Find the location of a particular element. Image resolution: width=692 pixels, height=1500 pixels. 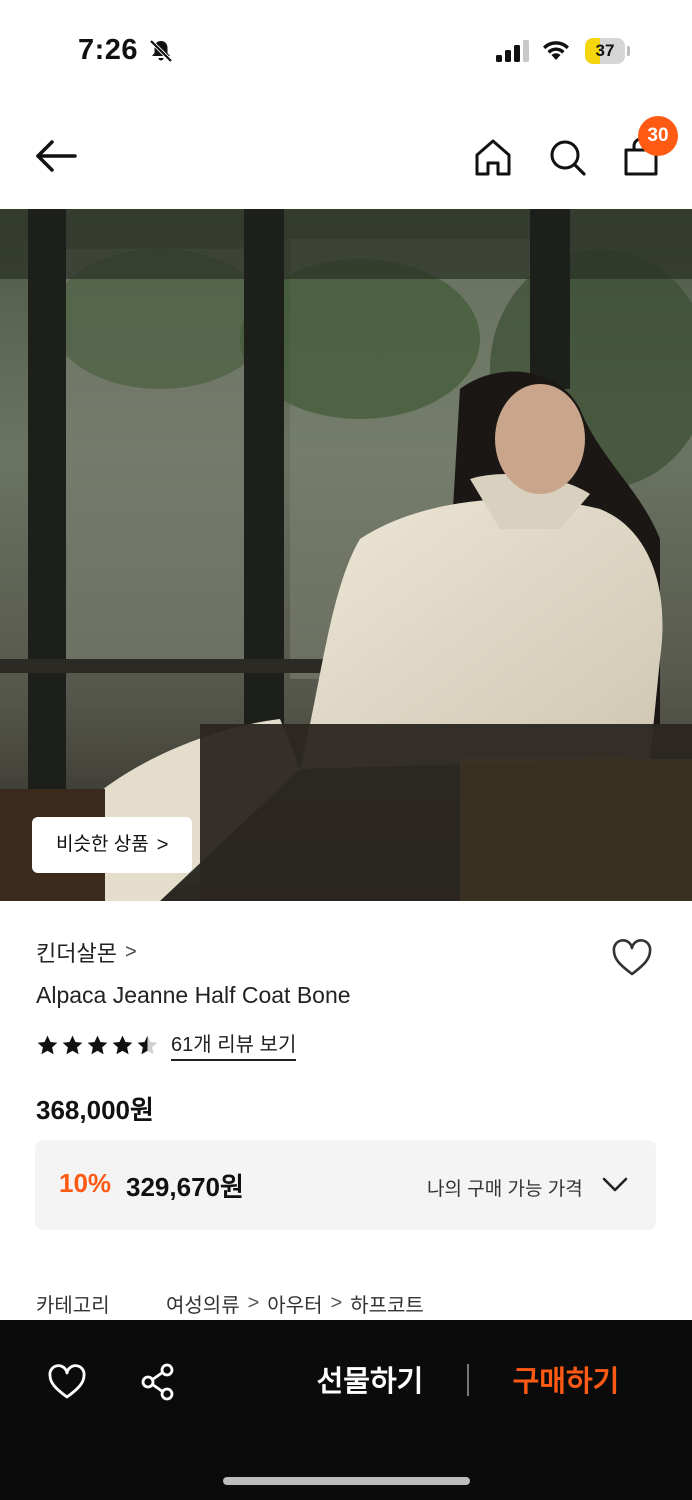

discount-rate: 10% is located at coordinates (85, 1183).